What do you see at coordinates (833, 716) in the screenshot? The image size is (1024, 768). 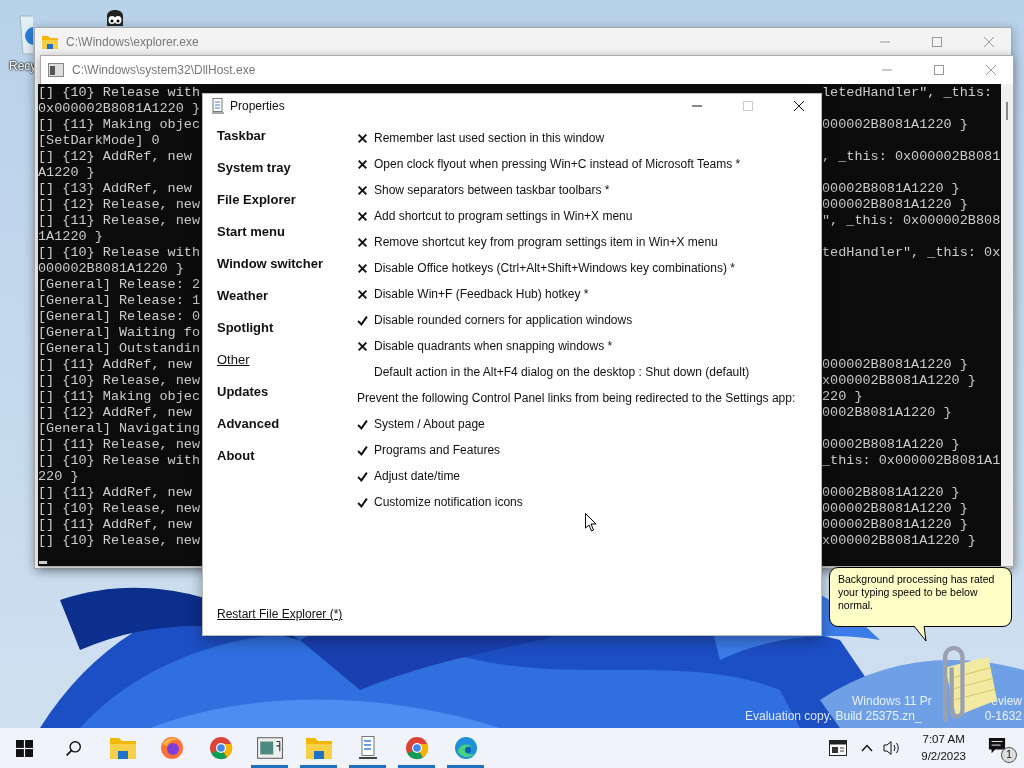 I see `watermark-text: Evaluation copy. Build 25375.zn_` at bounding box center [833, 716].